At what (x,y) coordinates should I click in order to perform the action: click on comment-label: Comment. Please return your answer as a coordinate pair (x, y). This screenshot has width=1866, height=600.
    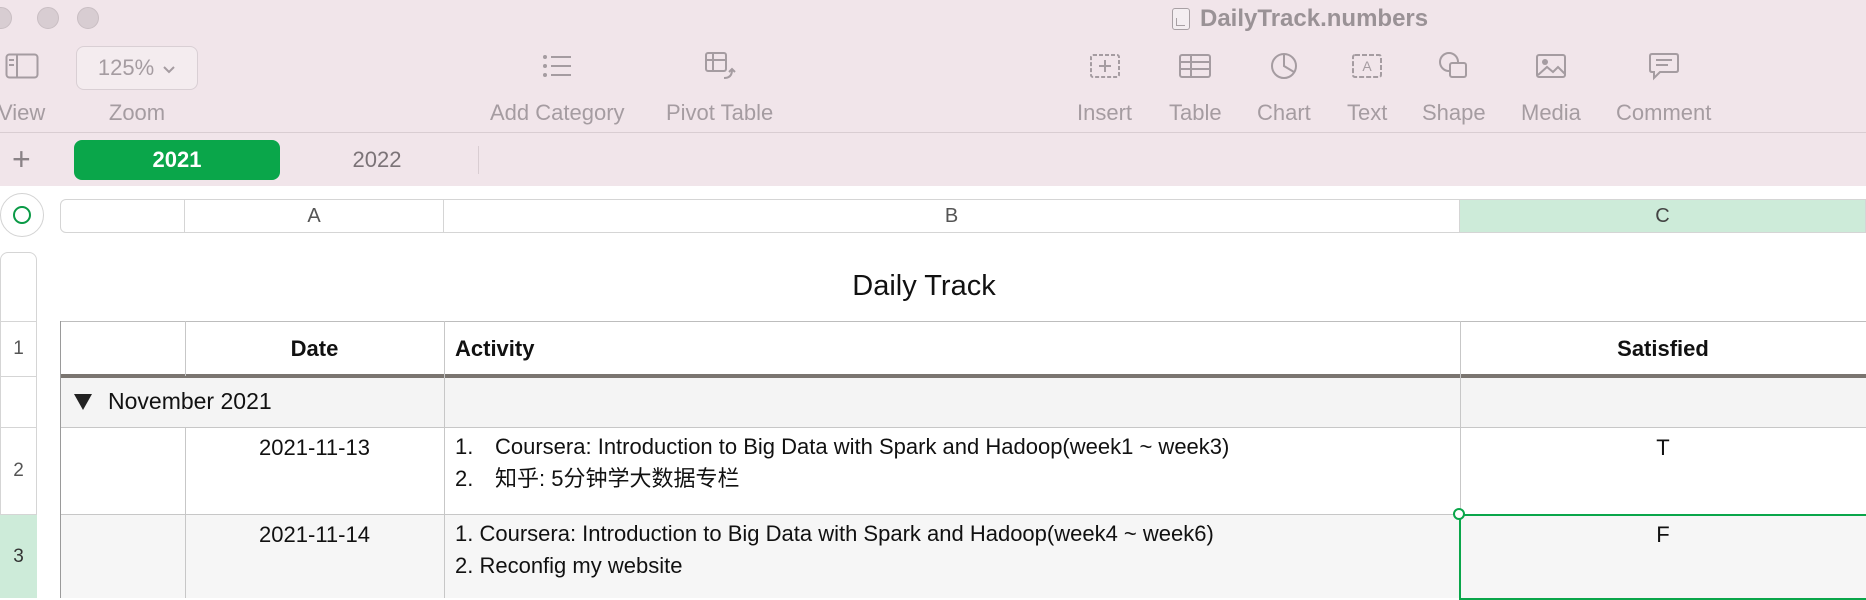
    Looking at the image, I should click on (1664, 112).